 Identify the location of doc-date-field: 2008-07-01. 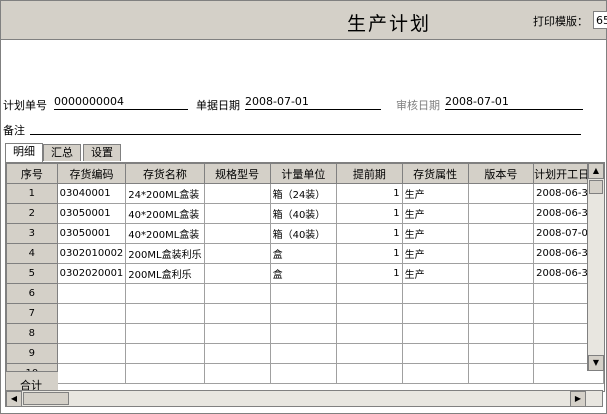
(313, 102).